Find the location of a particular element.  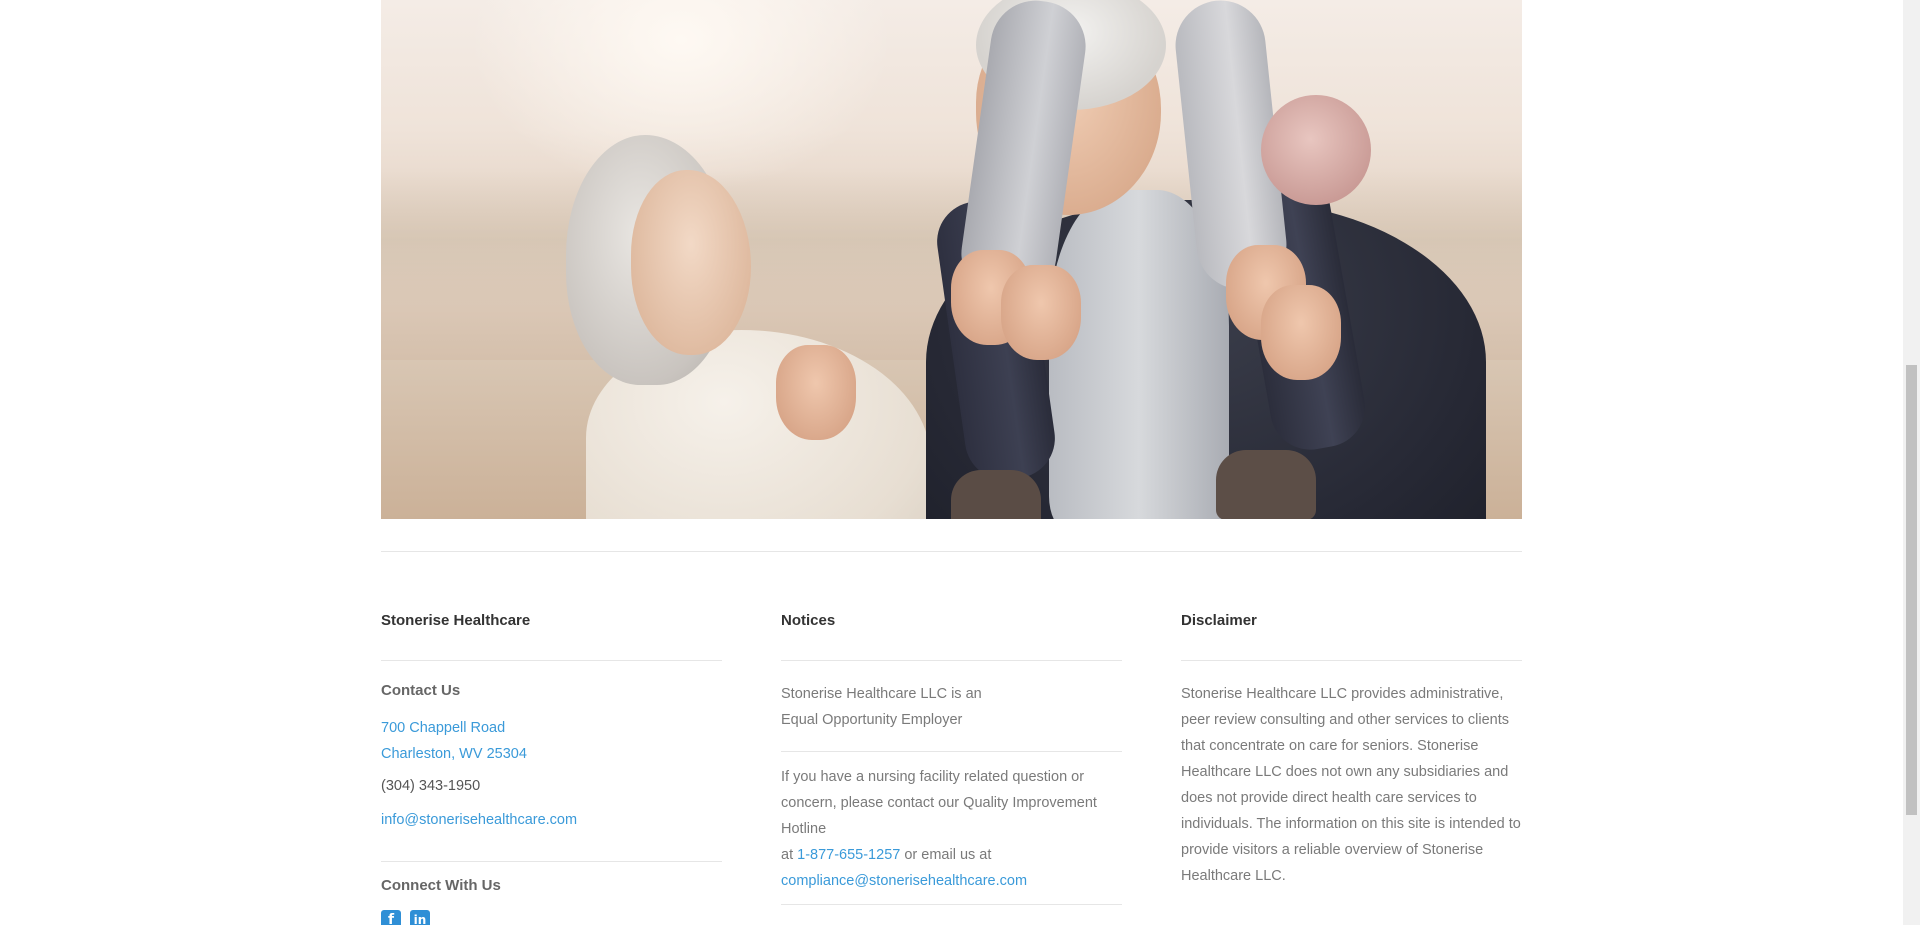

notices-heading: Notices is located at coordinates (808, 620).